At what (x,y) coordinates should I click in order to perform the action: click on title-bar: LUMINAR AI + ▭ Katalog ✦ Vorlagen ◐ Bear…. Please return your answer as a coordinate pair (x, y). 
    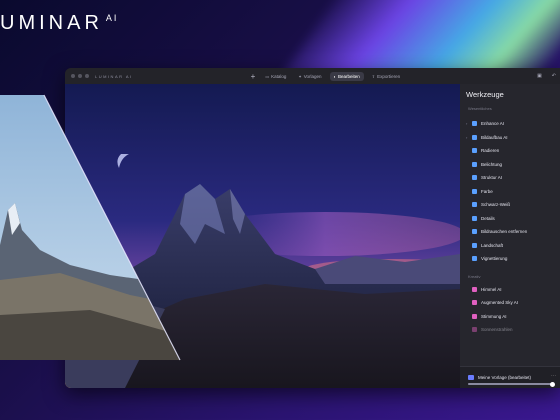
    Looking at the image, I should click on (312, 76).